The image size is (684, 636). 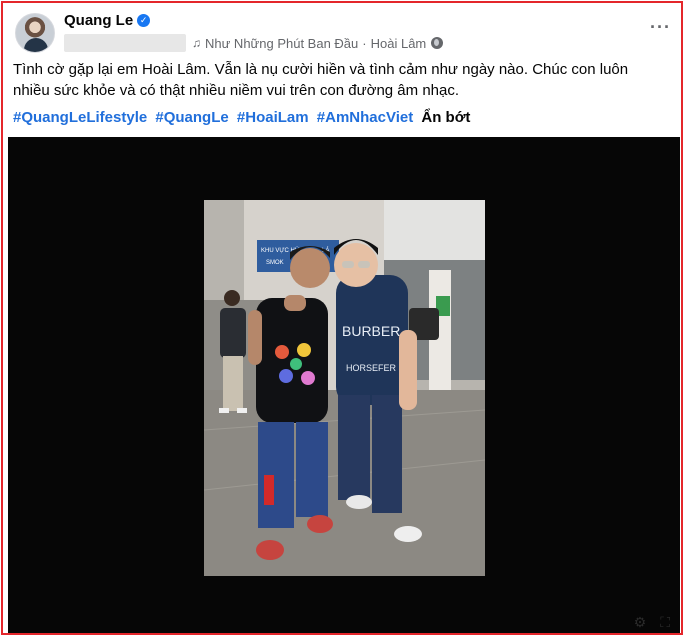 What do you see at coordinates (98, 20) in the screenshot?
I see `author-name: Quang Le` at bounding box center [98, 20].